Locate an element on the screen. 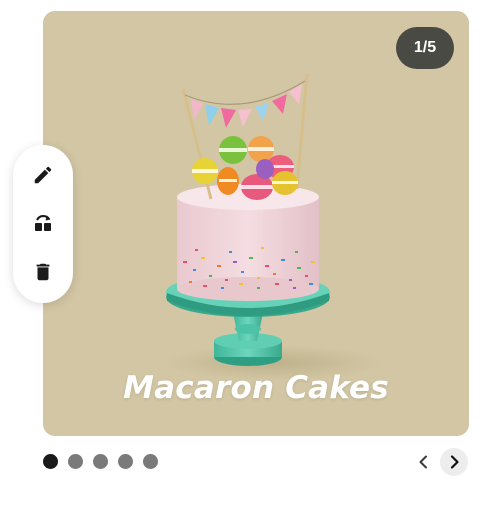 The image size is (494, 514). chevron-right-icon is located at coordinates (454, 462).